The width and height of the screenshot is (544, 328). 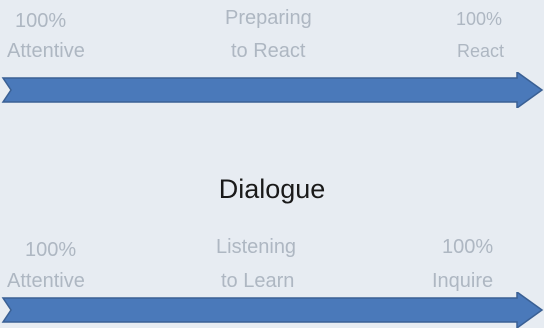 What do you see at coordinates (256, 247) in the screenshot?
I see `row2-middle-line1: Listening` at bounding box center [256, 247].